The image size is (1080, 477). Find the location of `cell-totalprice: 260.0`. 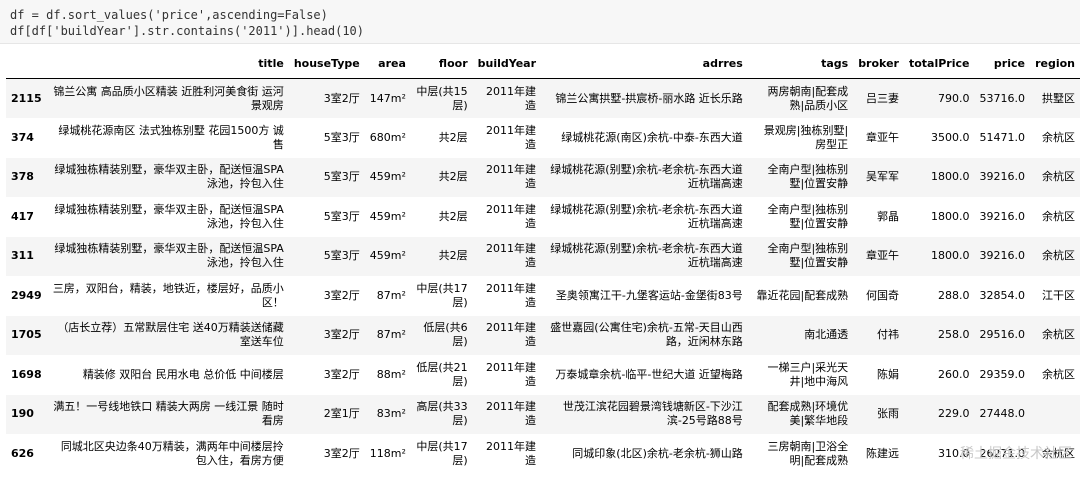

cell-totalprice: 260.0 is located at coordinates (953, 374).